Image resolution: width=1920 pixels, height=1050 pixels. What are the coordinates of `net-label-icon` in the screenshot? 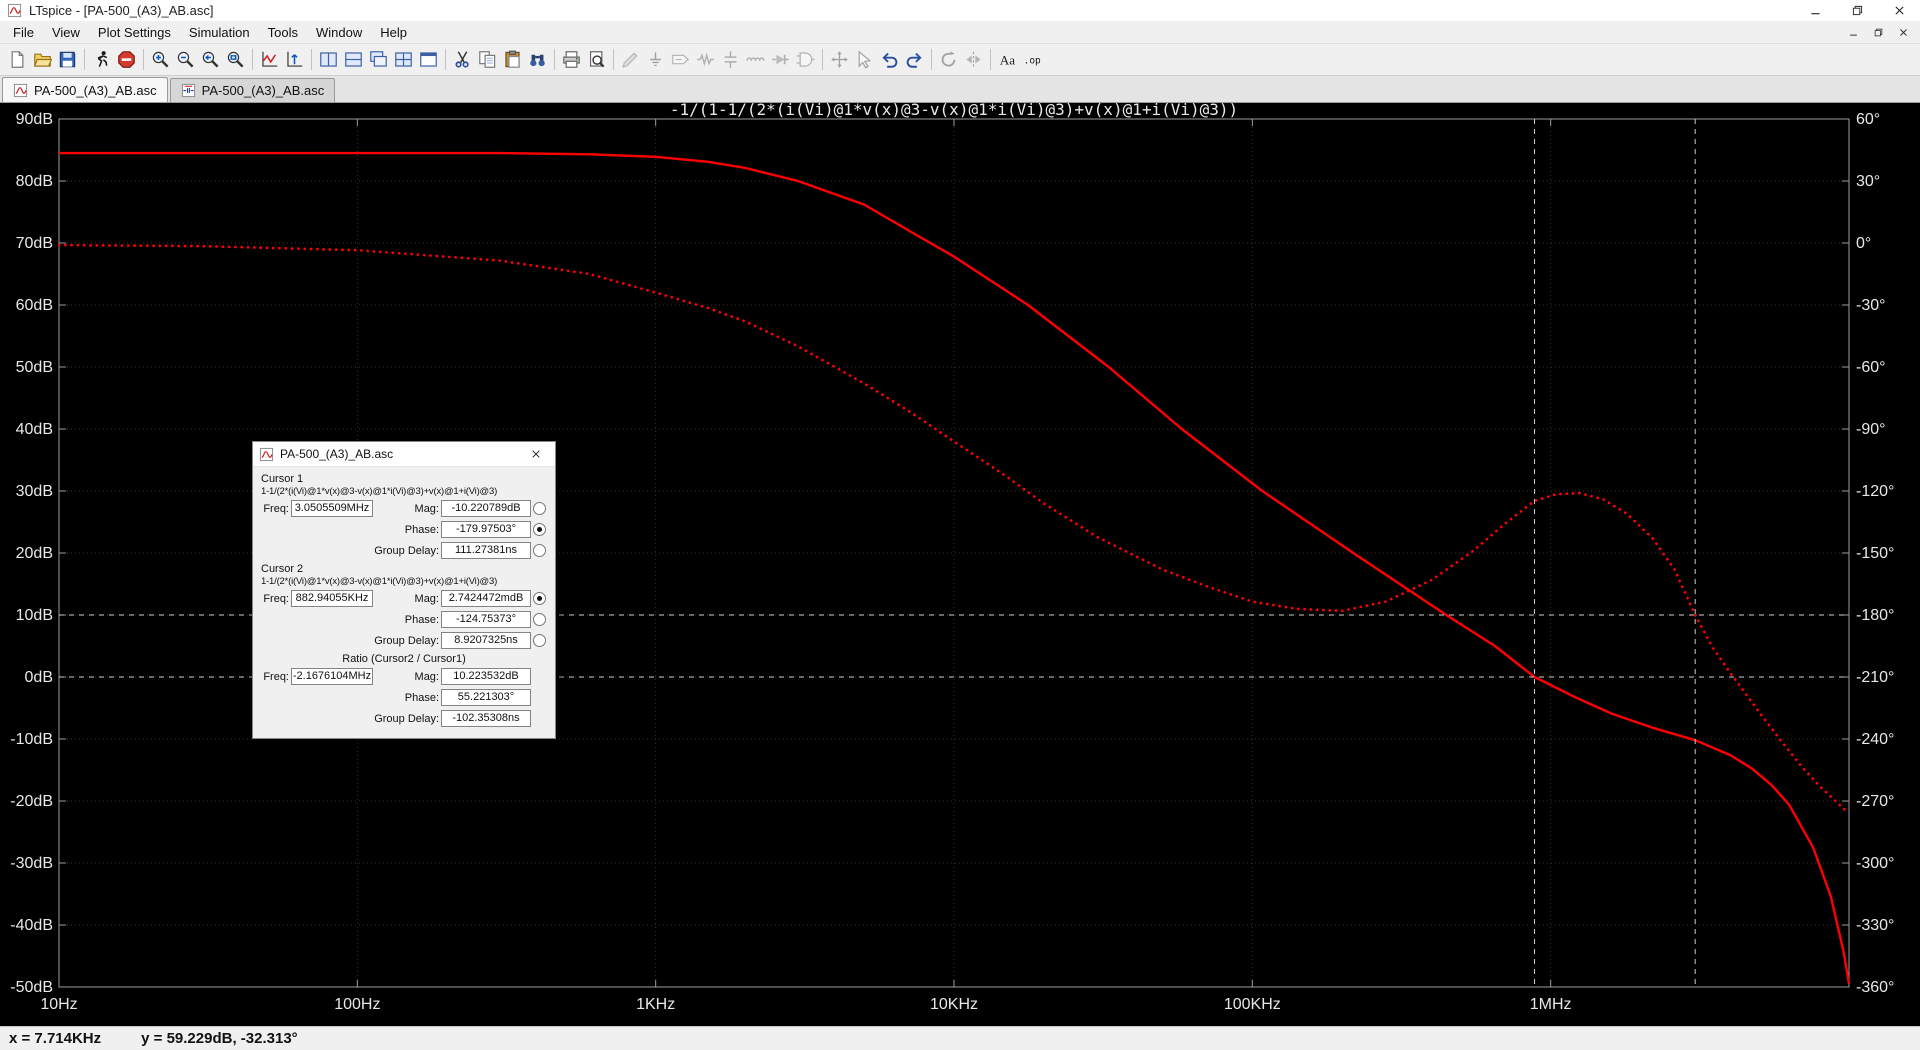 It's located at (680, 59).